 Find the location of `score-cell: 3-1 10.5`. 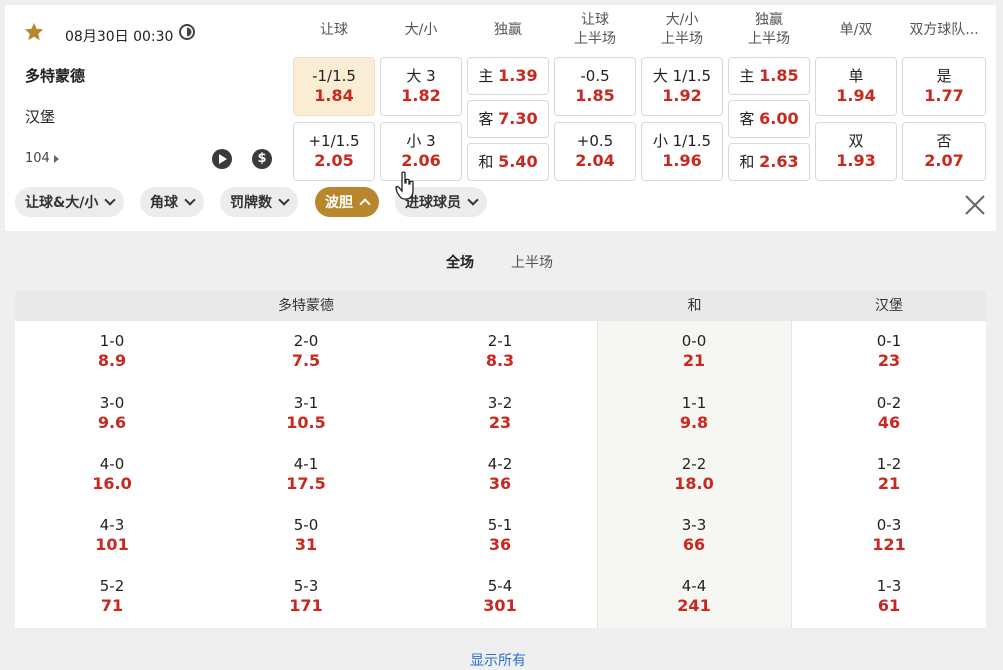

score-cell: 3-1 10.5 is located at coordinates (306, 413).